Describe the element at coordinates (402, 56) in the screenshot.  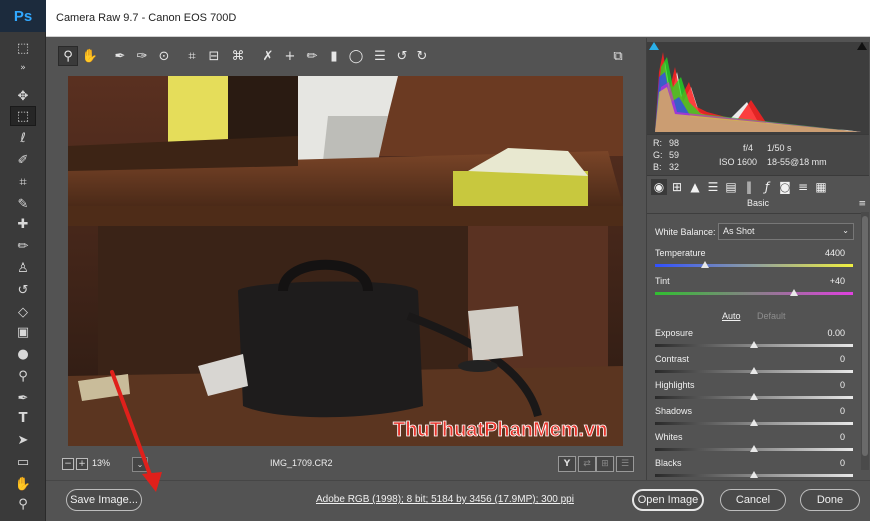
I see `rotate-ccw-icon: ↺` at that location.